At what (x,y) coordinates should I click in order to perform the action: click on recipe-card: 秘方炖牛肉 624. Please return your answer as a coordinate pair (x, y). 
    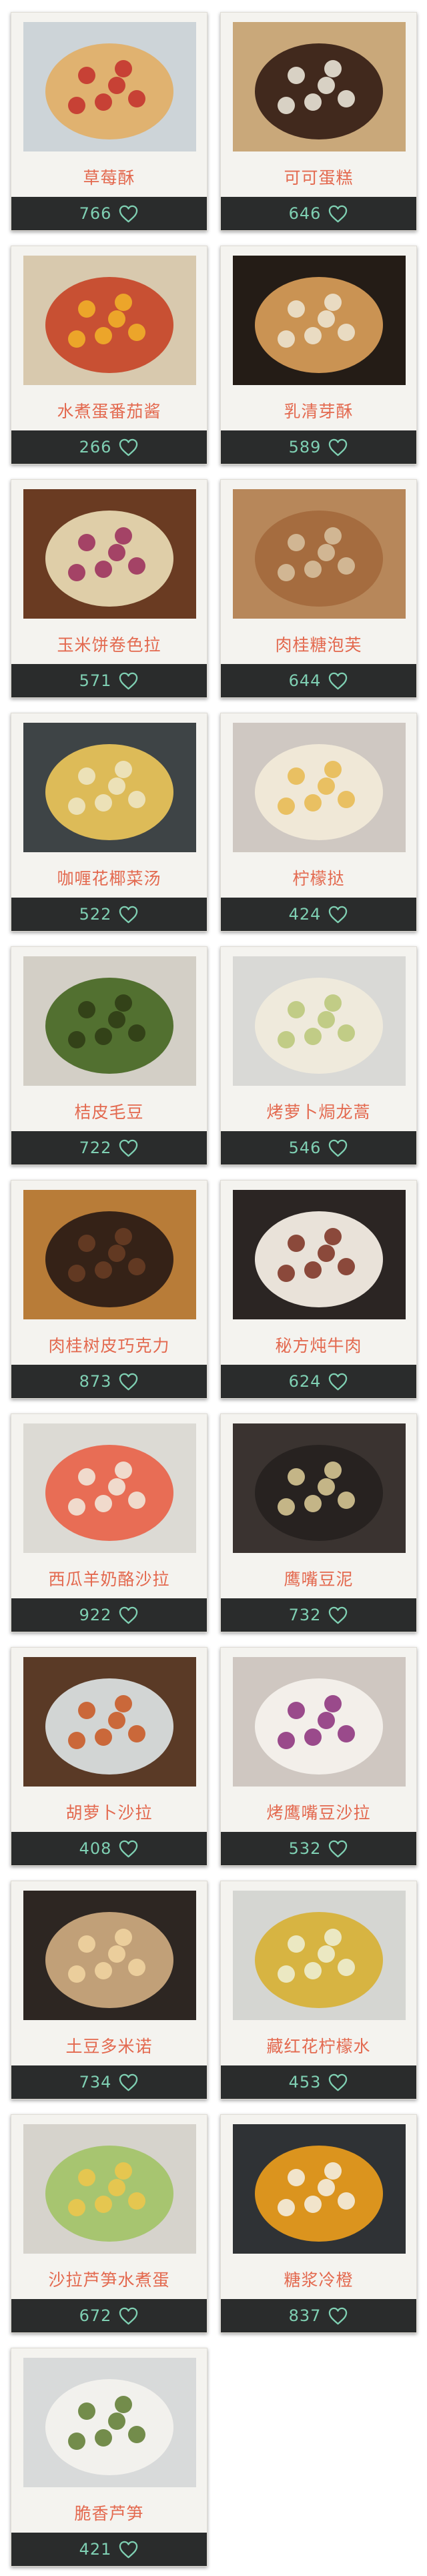
    Looking at the image, I should click on (319, 1289).